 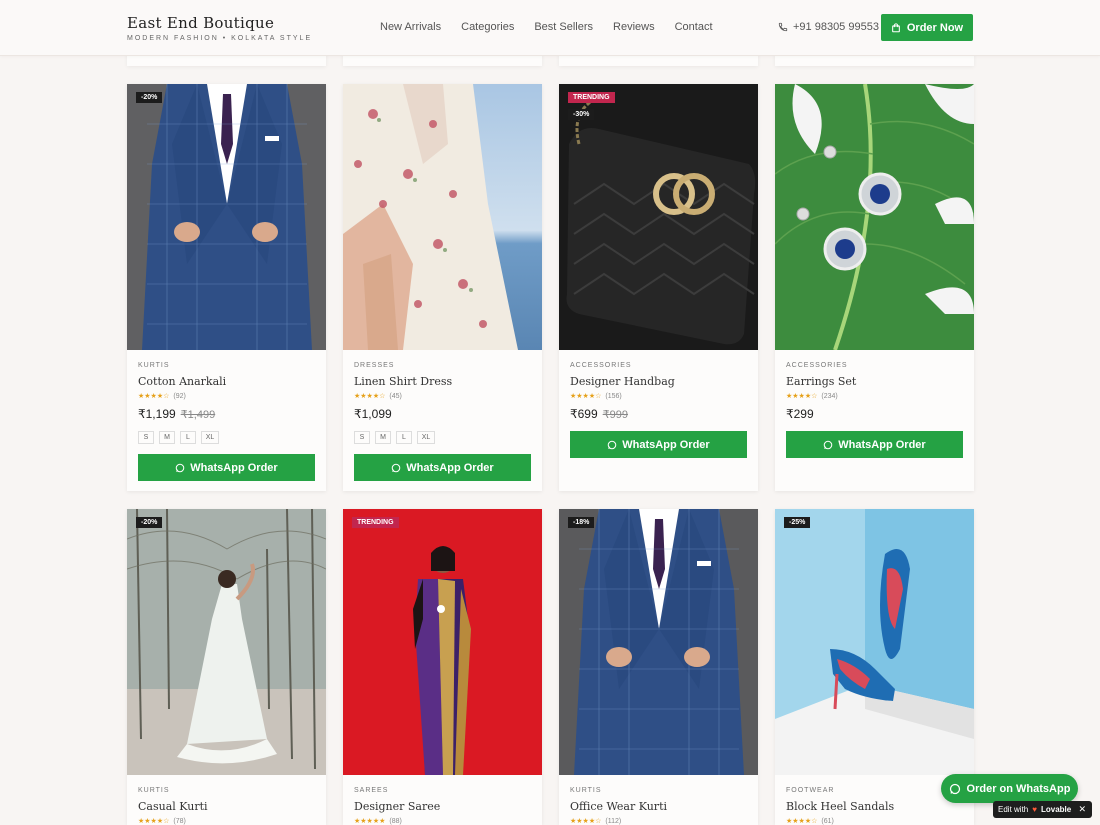 I want to click on product-rating: ★★★★★ (88), so click(x=448, y=821).